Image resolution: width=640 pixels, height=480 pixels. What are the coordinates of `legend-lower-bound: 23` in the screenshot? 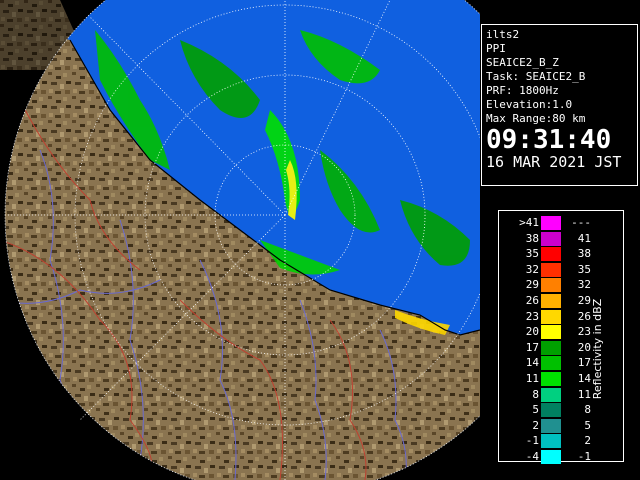 It's located at (532, 316).